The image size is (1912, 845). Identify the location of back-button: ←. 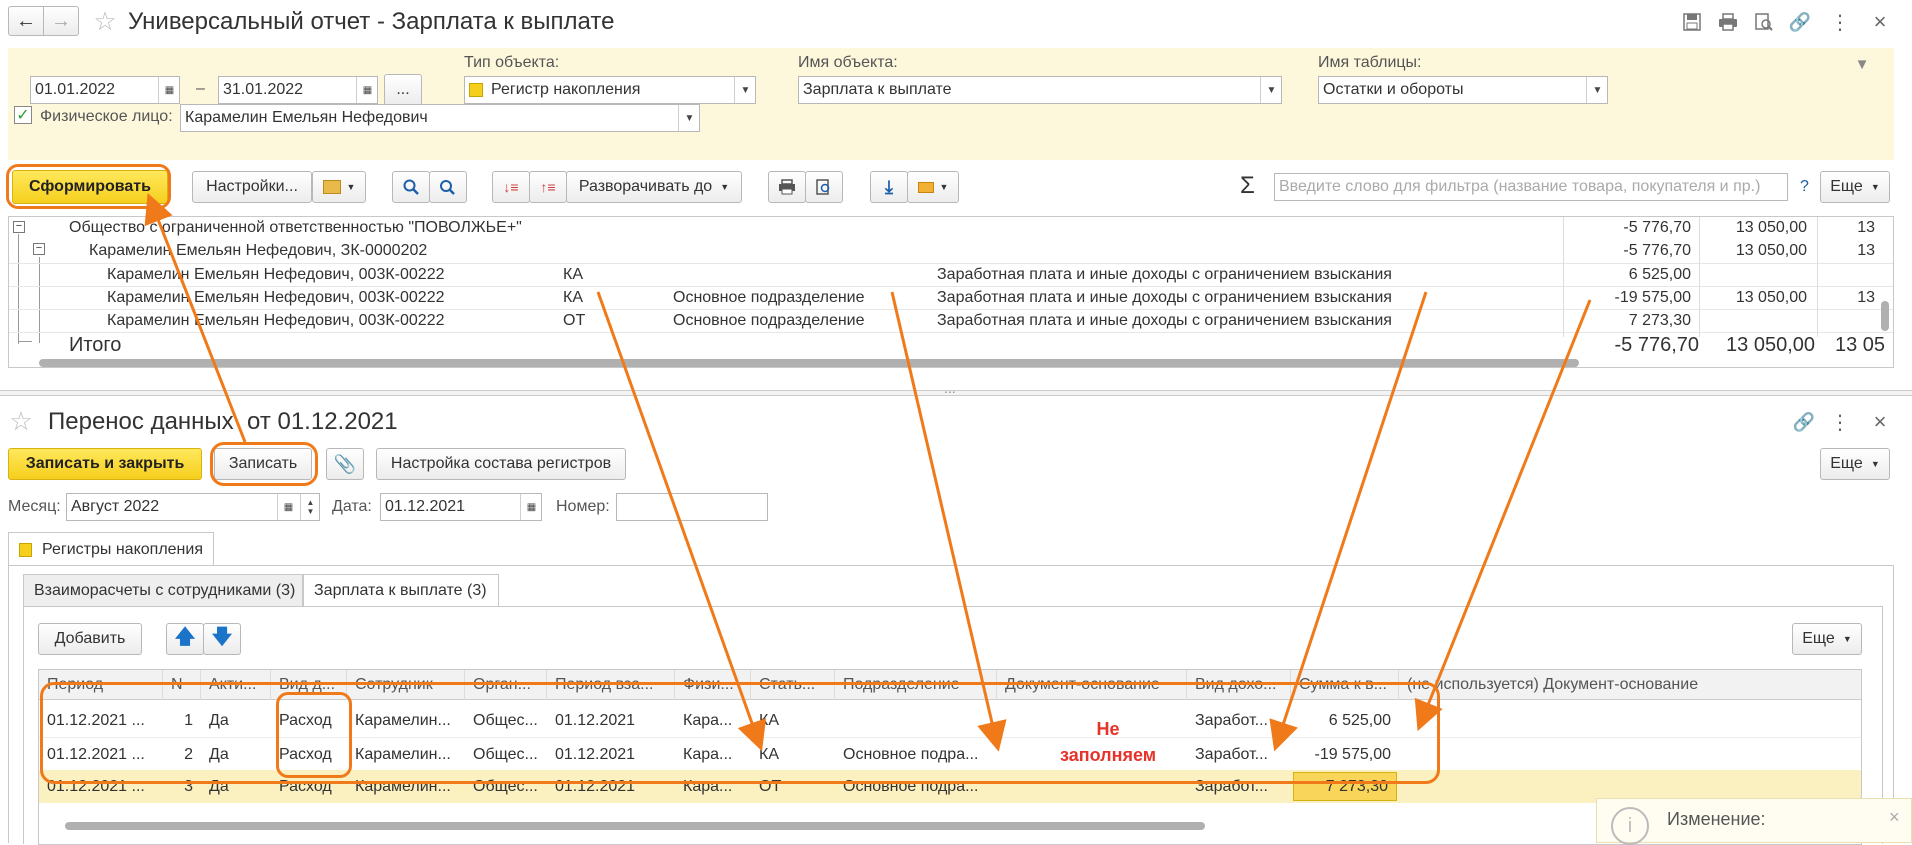
(26, 21).